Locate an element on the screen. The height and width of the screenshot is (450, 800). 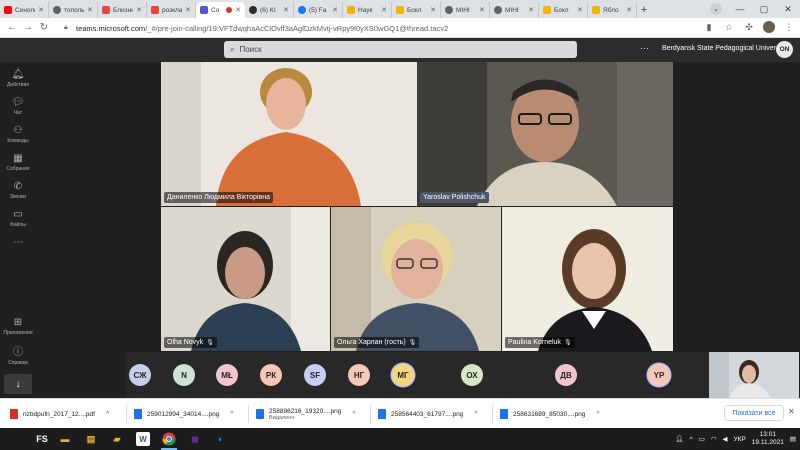
browser-tab: (5) Fa ✕ is located at coordinates (318, 10).